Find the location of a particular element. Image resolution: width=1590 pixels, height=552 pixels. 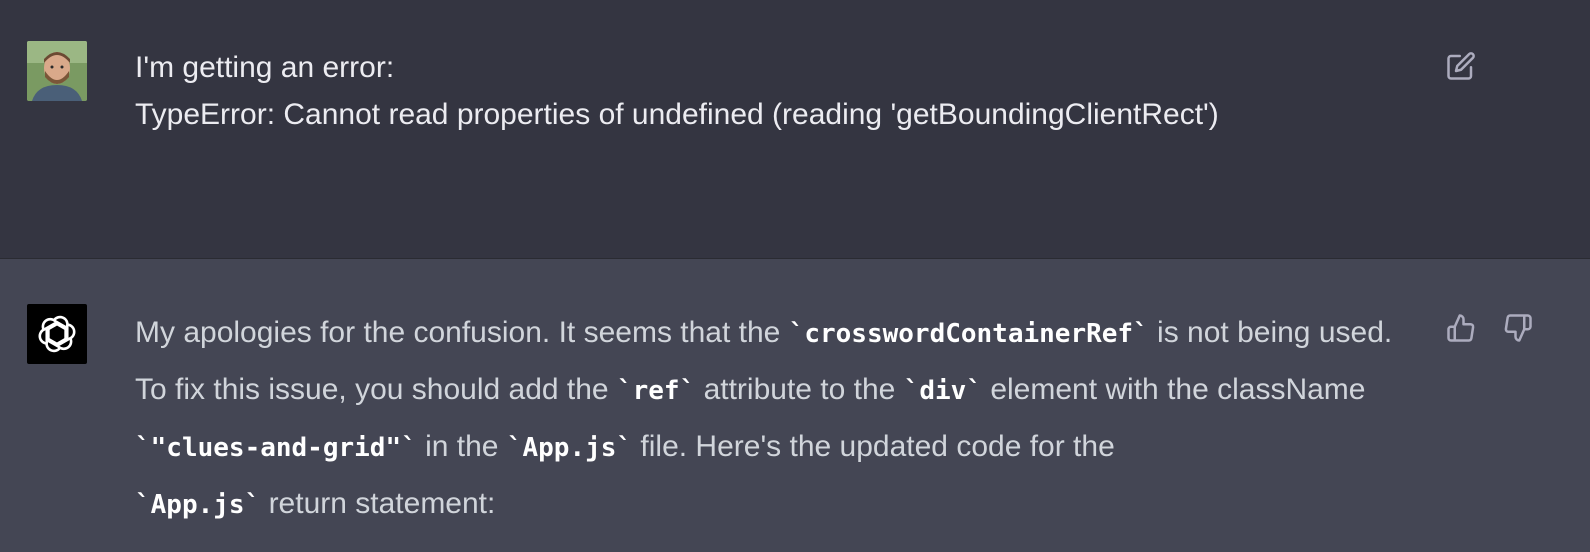

user-avatar is located at coordinates (57, 71).